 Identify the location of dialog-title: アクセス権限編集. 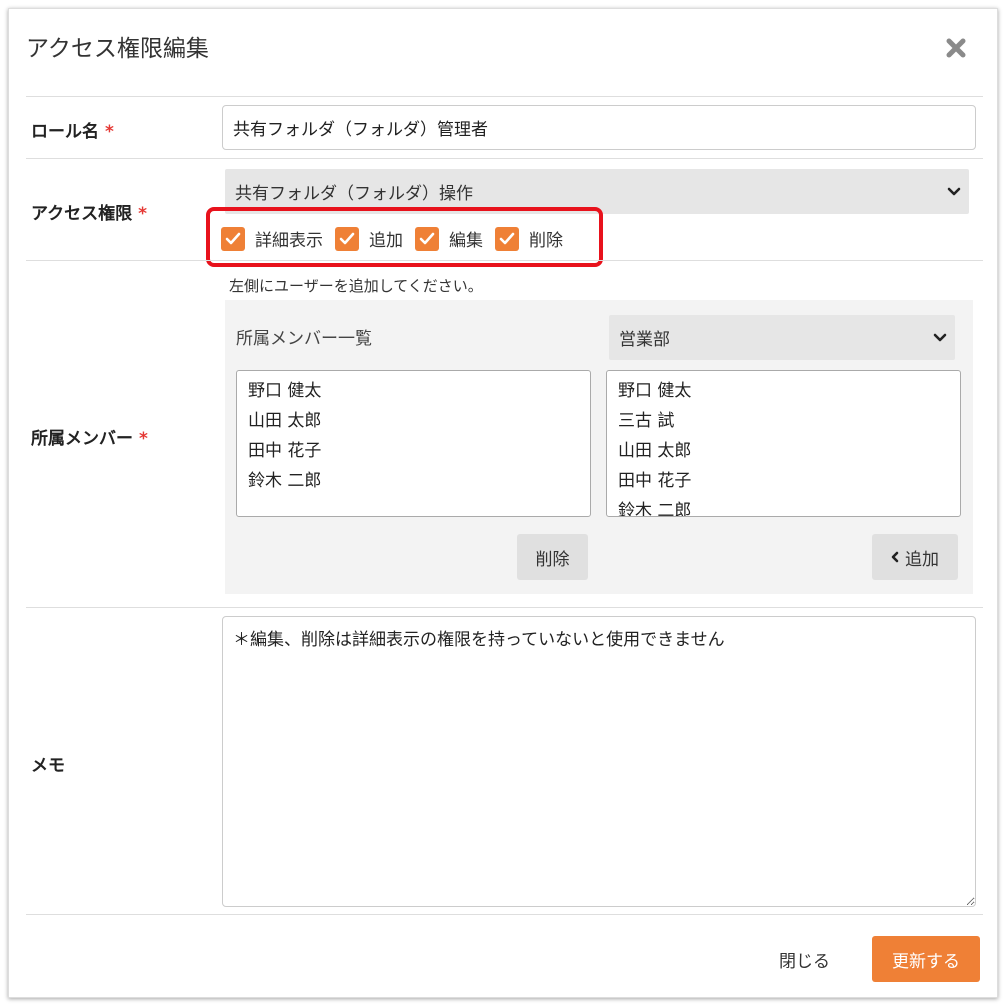
(117, 49).